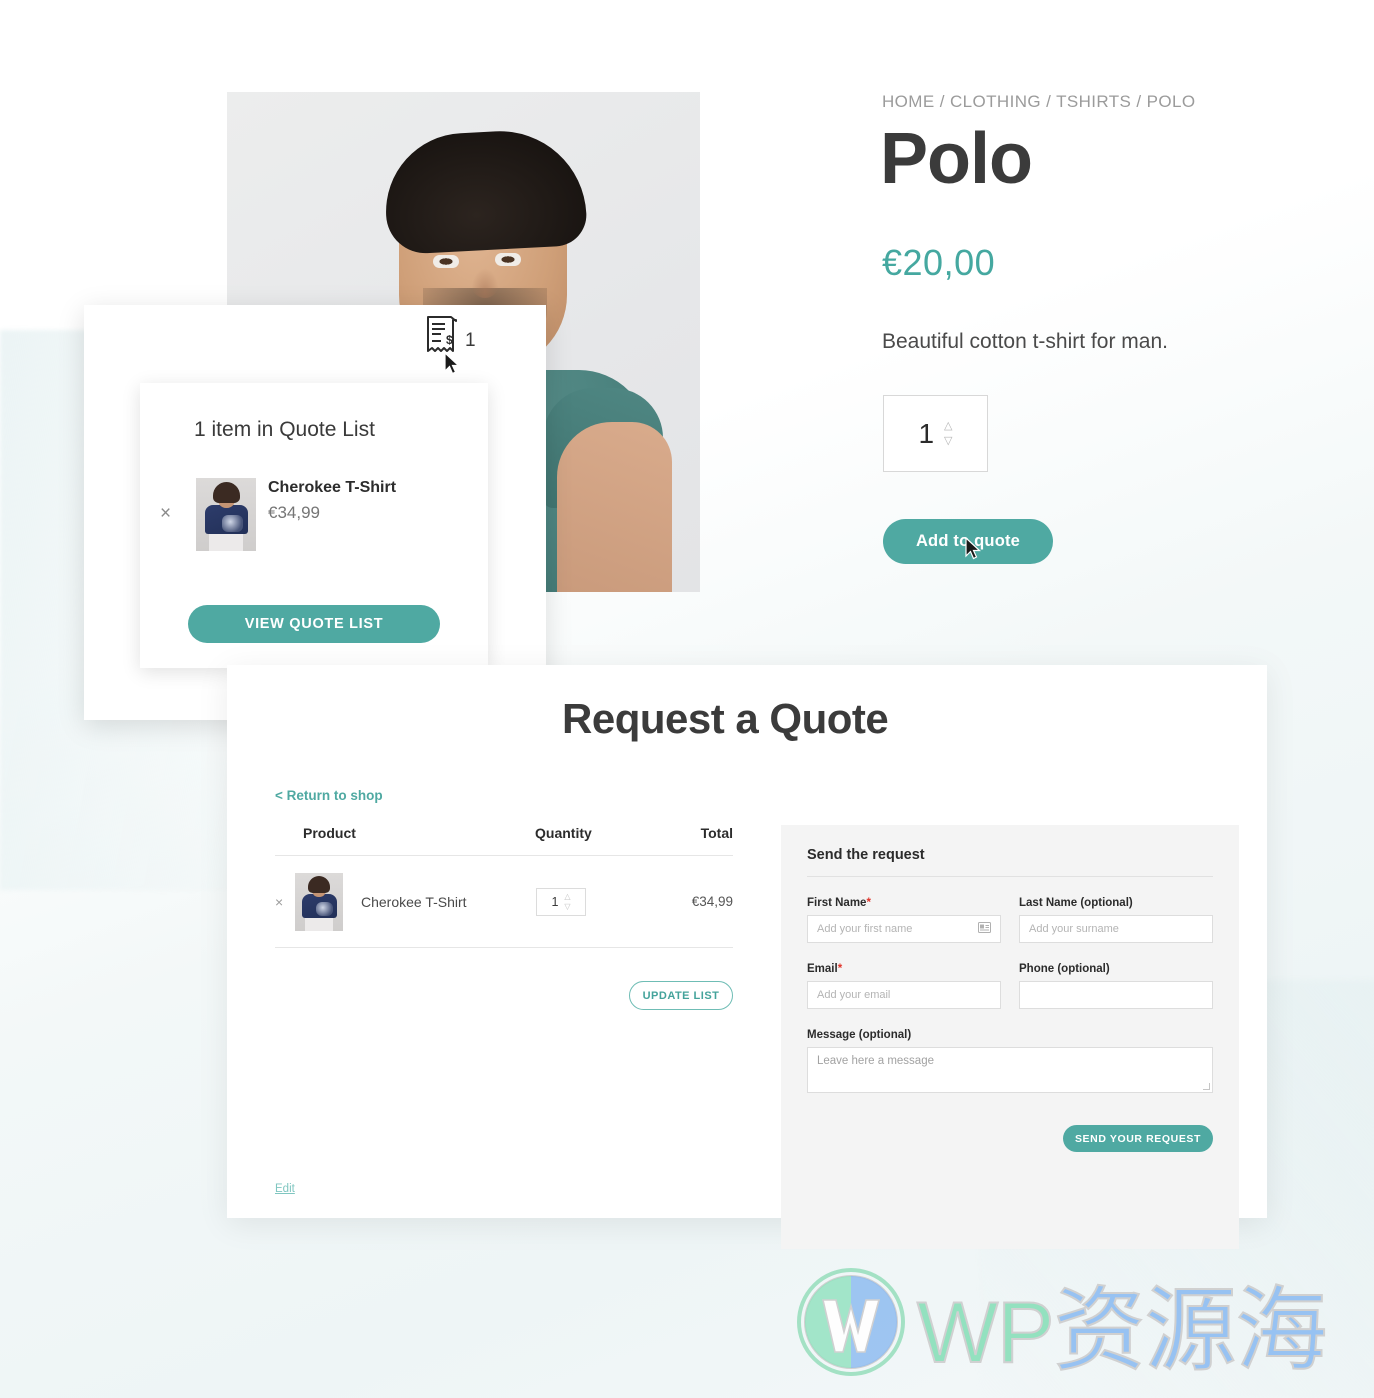  I want to click on photo-arm, so click(614, 507).